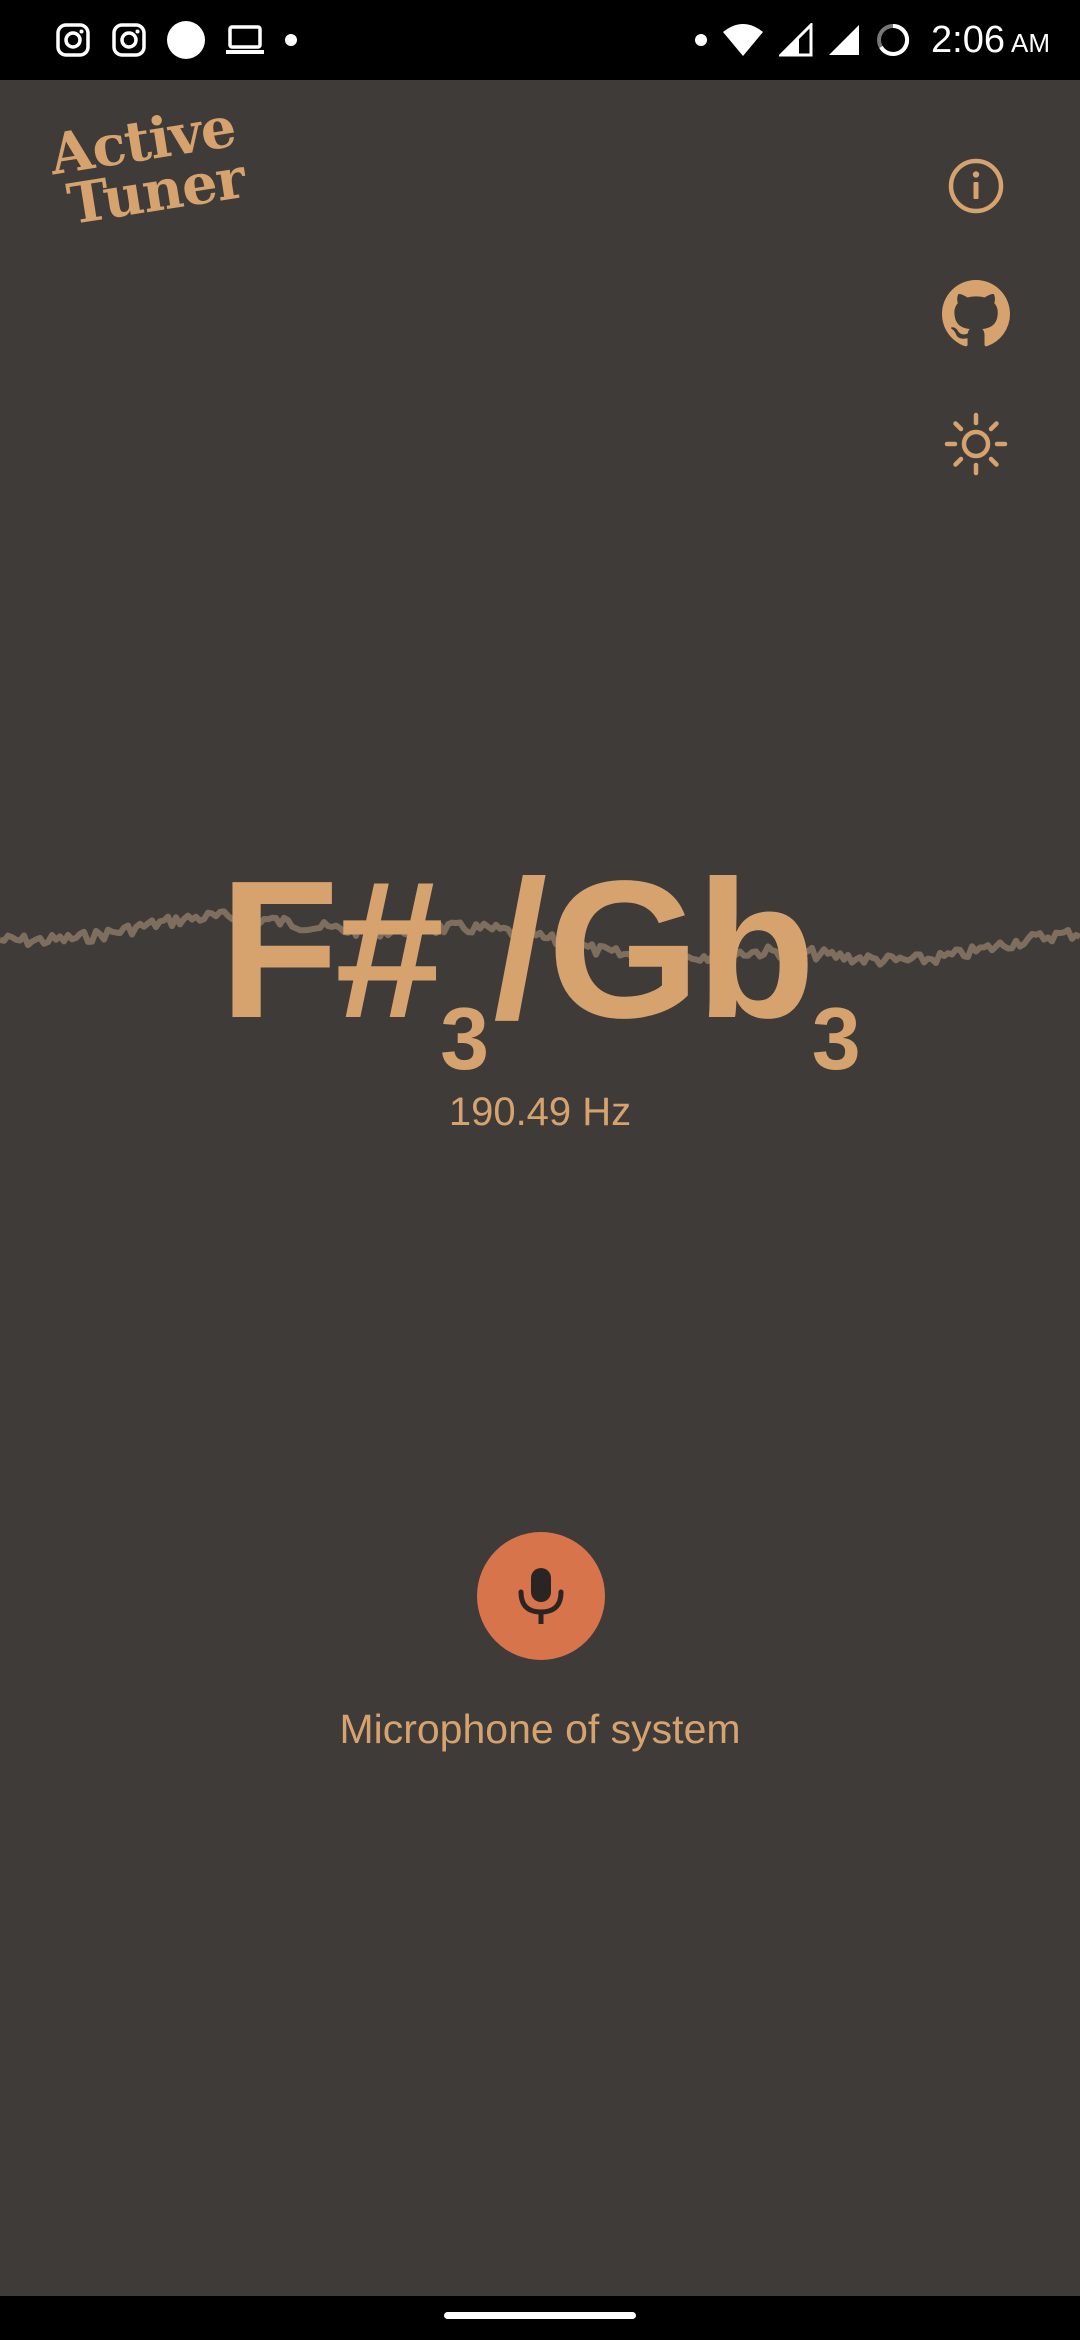  I want to click on github-icon, so click(976, 313).